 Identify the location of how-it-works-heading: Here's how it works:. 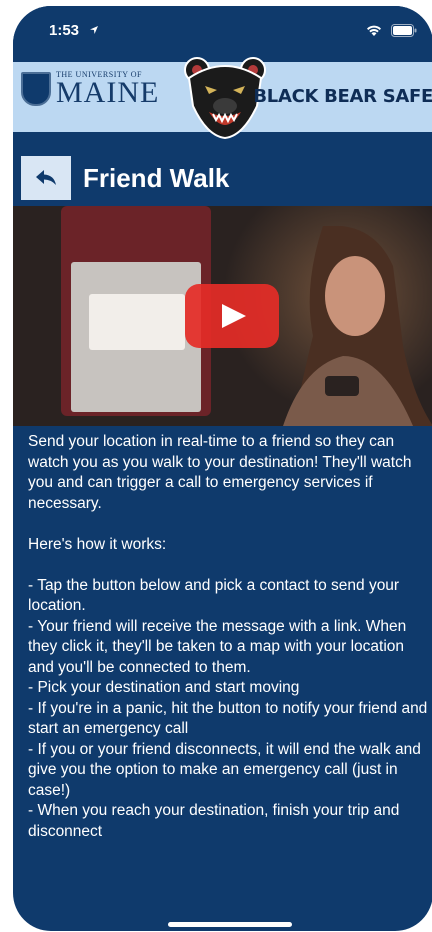
(97, 544).